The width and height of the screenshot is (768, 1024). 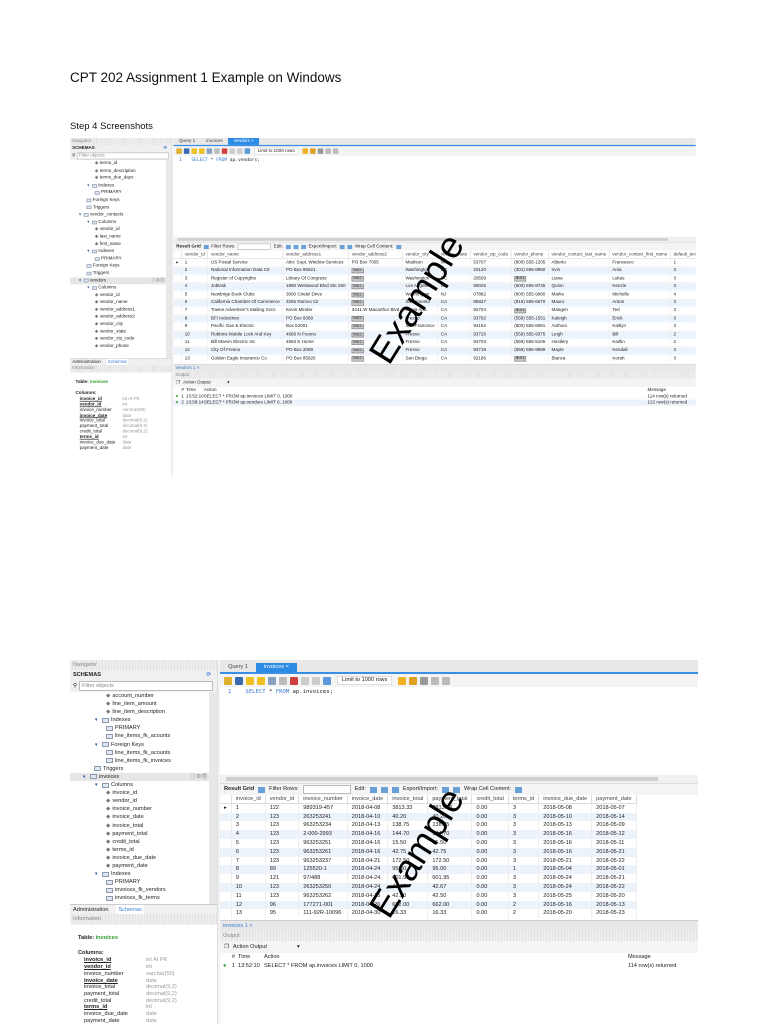 What do you see at coordinates (683, 262) in the screenshot?
I see `table-cell: 1` at bounding box center [683, 262].